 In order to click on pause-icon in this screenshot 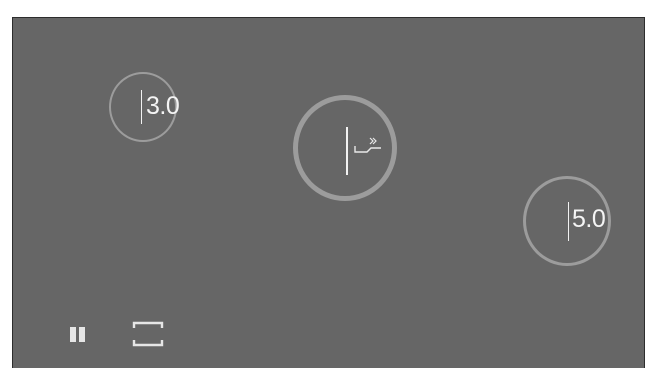, I will do `click(73, 334)`.